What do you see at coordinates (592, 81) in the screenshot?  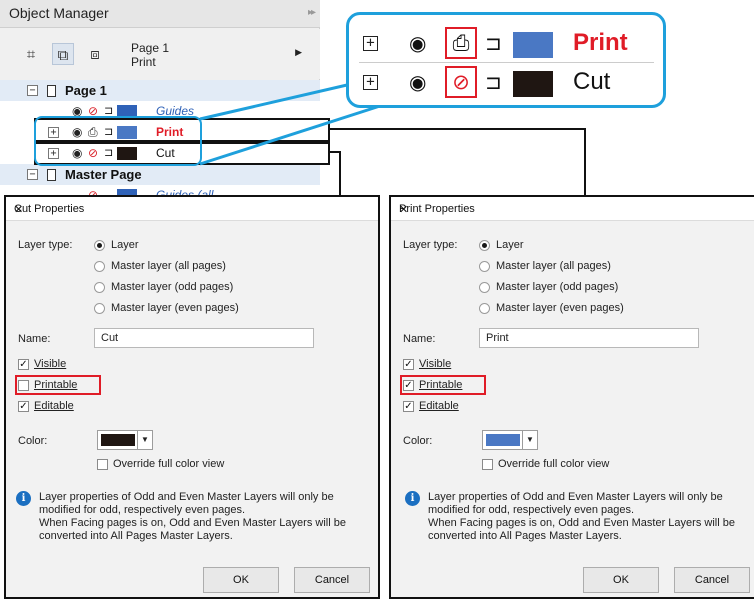 I see `zoom-cut-label: Cut` at bounding box center [592, 81].